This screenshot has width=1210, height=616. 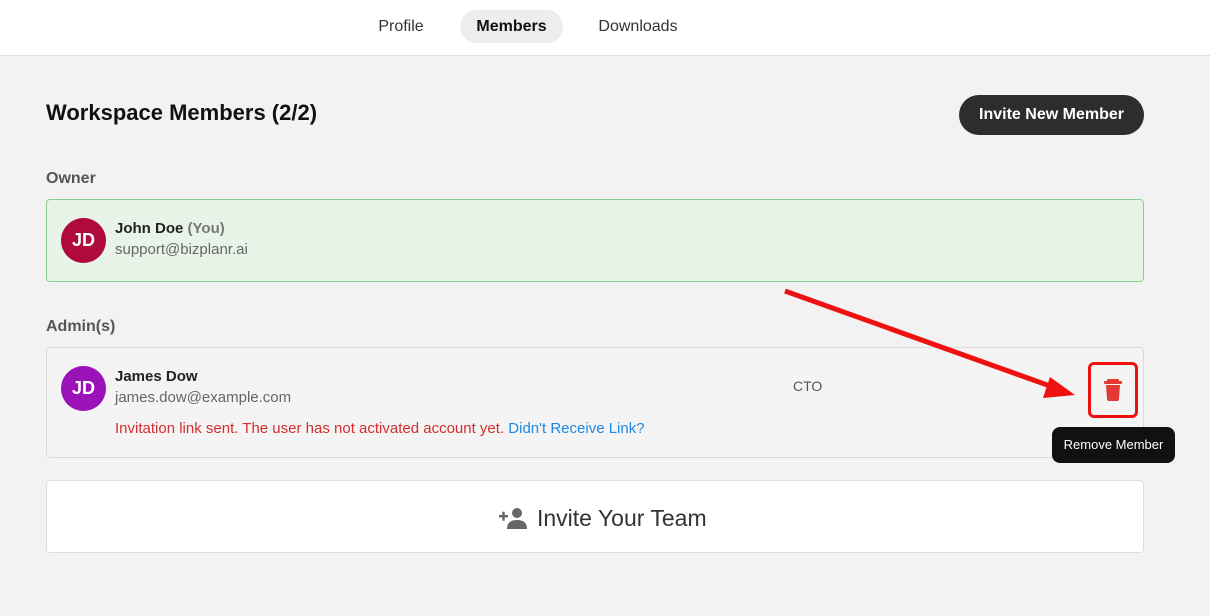 I want to click on you-indicator: (You), so click(x=206, y=228).